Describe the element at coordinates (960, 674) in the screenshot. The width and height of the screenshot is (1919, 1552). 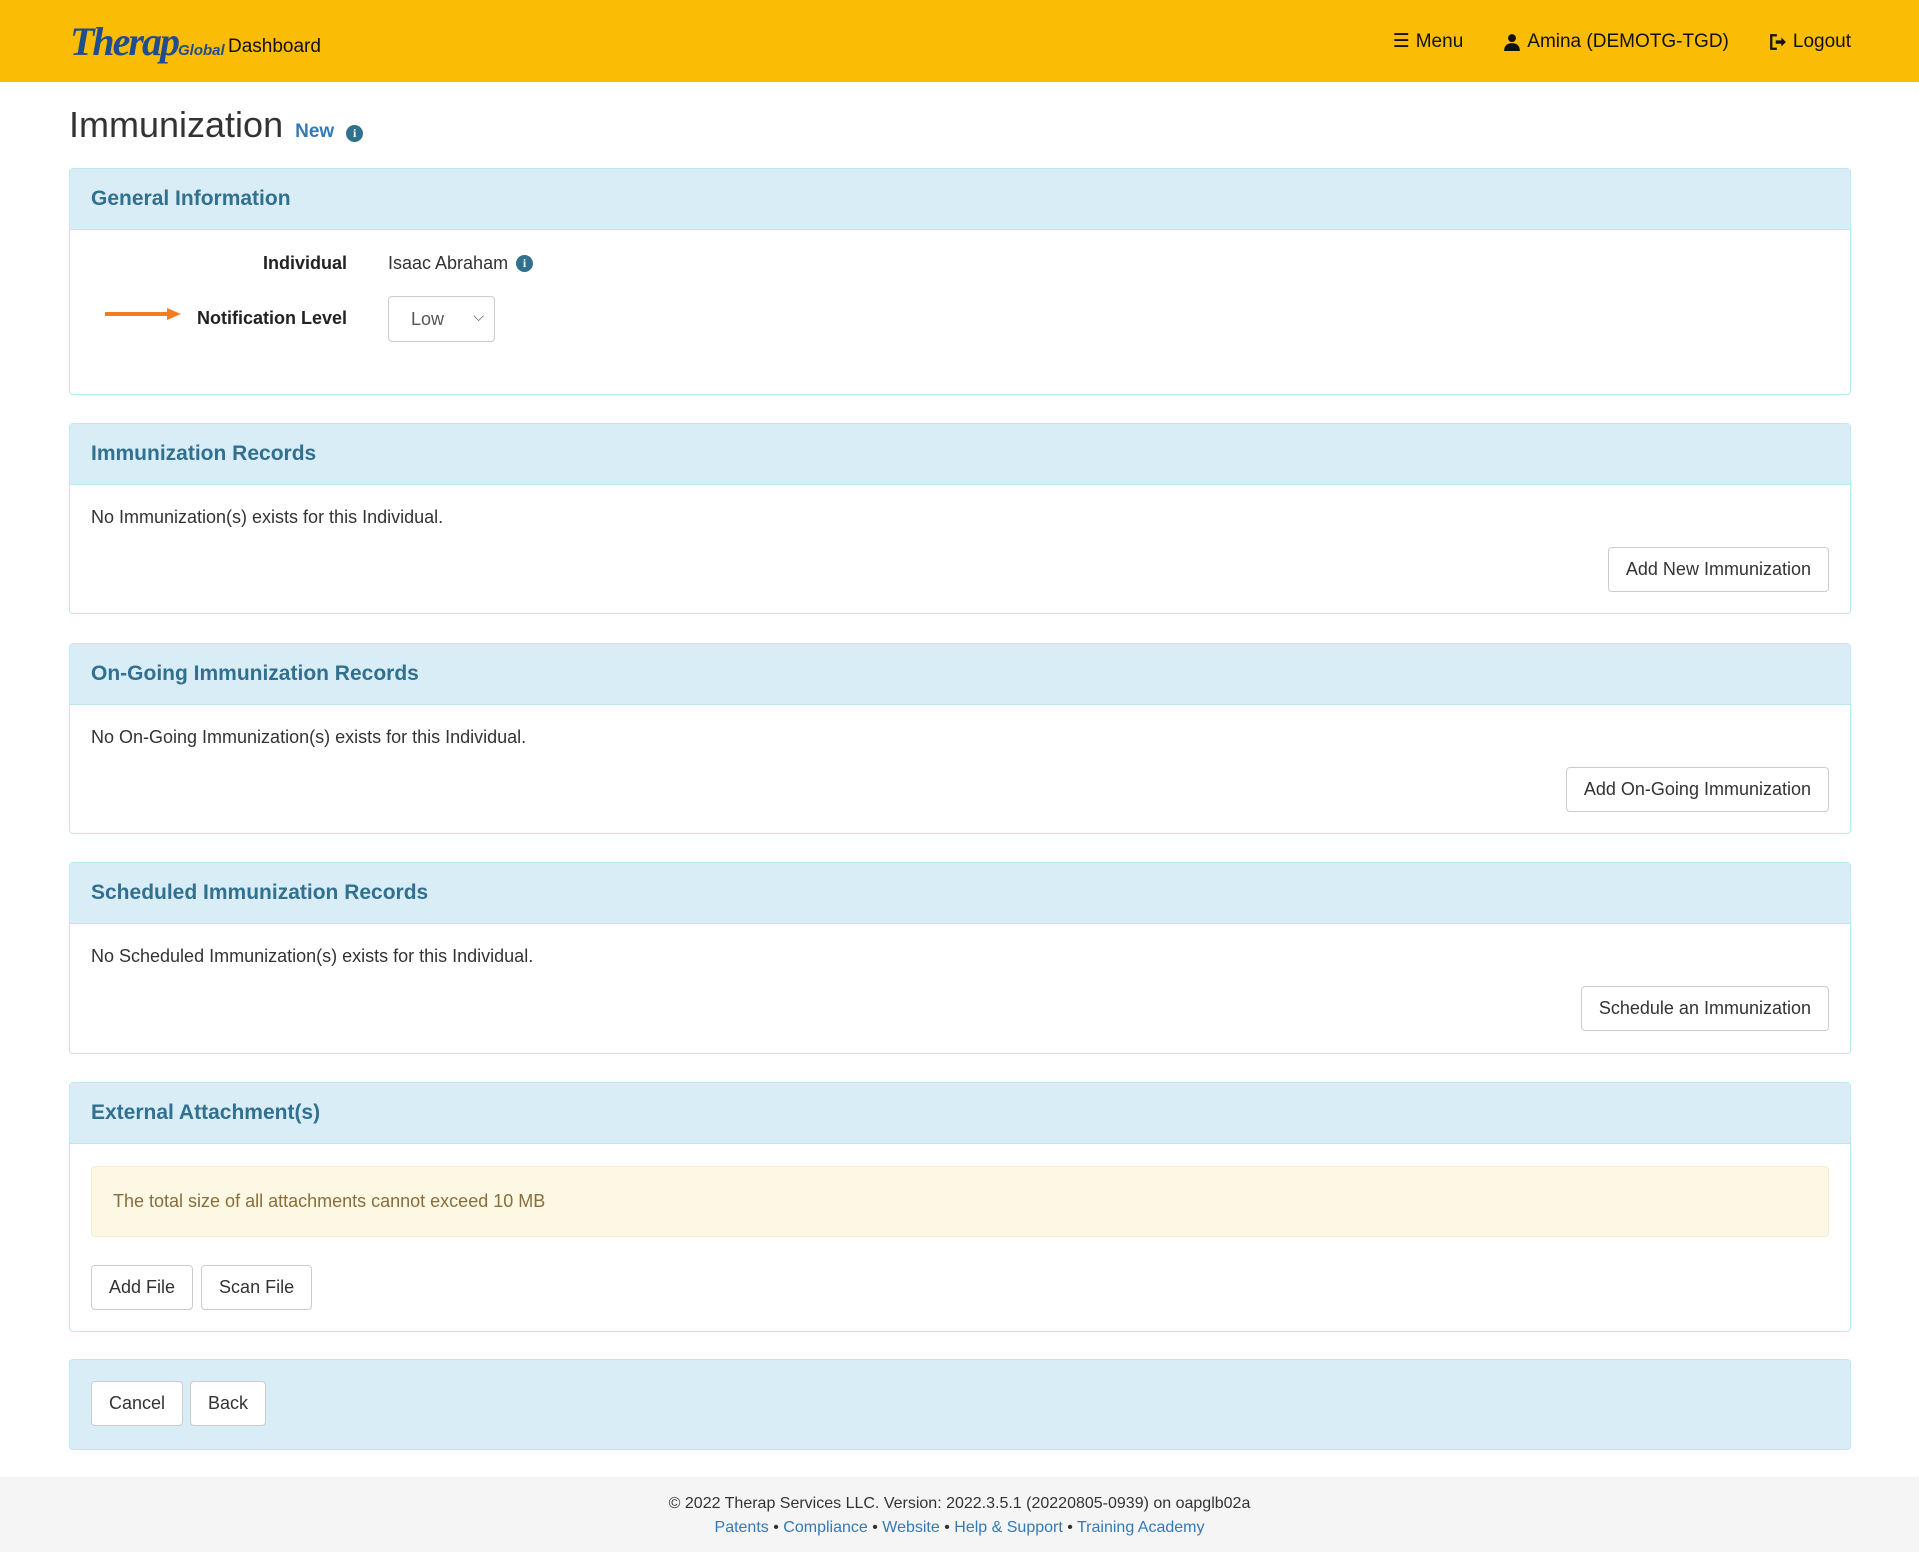
I see `panel-heading: On-Going Immunization Records` at that location.